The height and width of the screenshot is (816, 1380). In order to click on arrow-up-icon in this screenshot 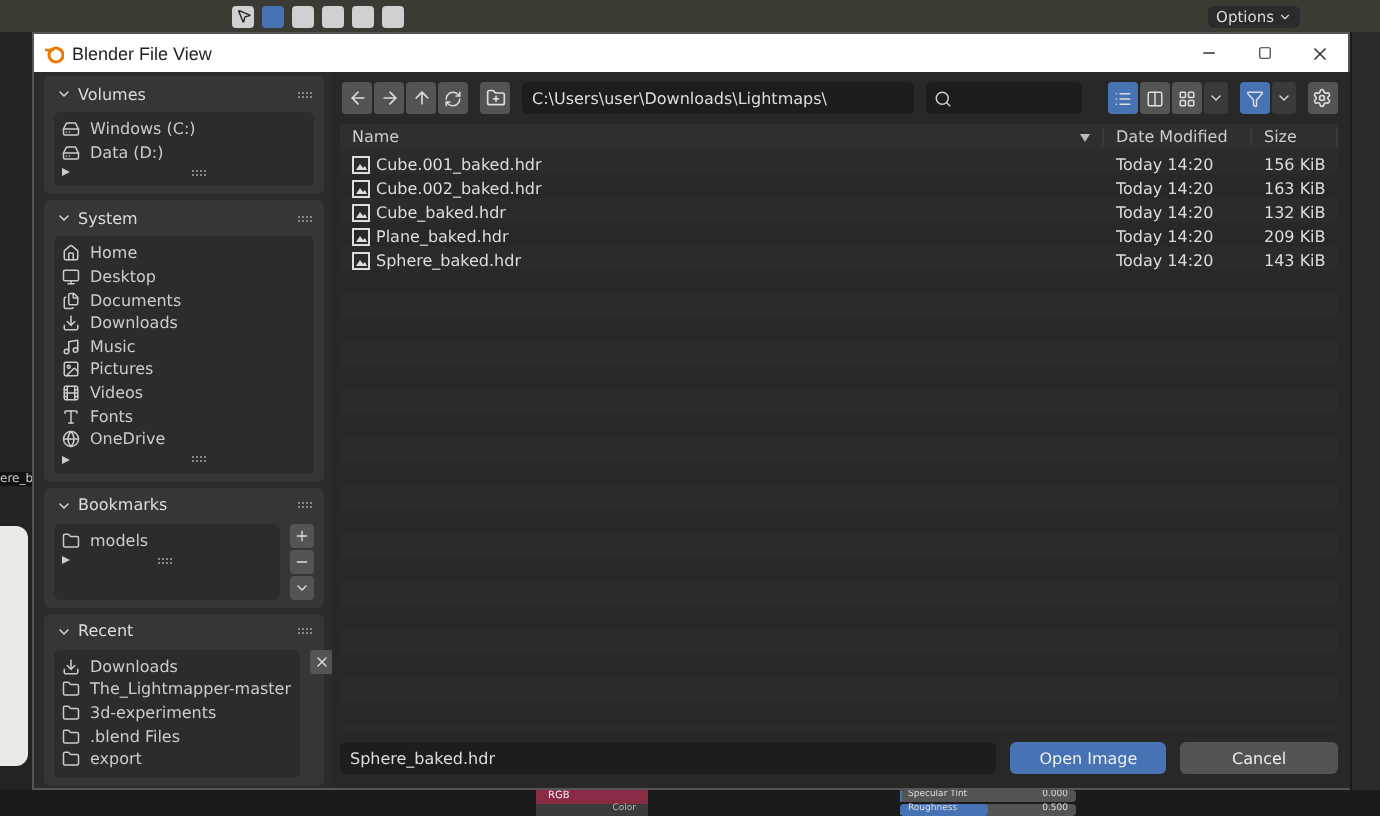, I will do `click(421, 98)`.